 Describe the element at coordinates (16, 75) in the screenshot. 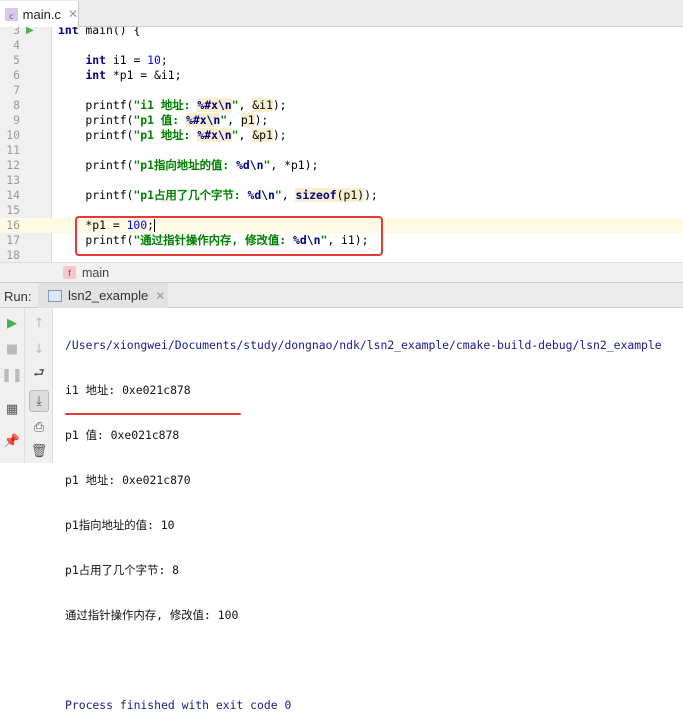

I see `line-number: 6` at that location.